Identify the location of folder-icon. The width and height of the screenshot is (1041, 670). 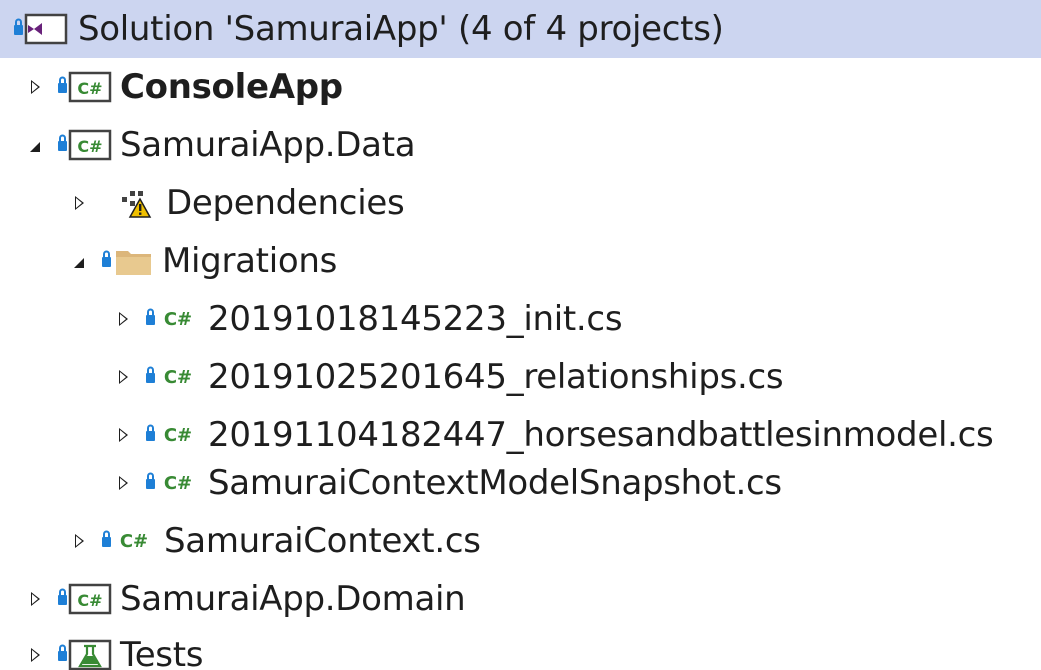
(127, 261).